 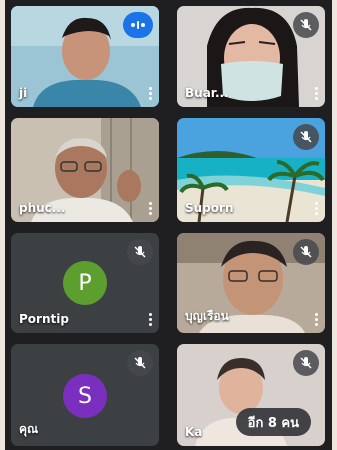 What do you see at coordinates (251, 283) in the screenshot?
I see `participant-tile-bunruean: บุญเรือน` at bounding box center [251, 283].